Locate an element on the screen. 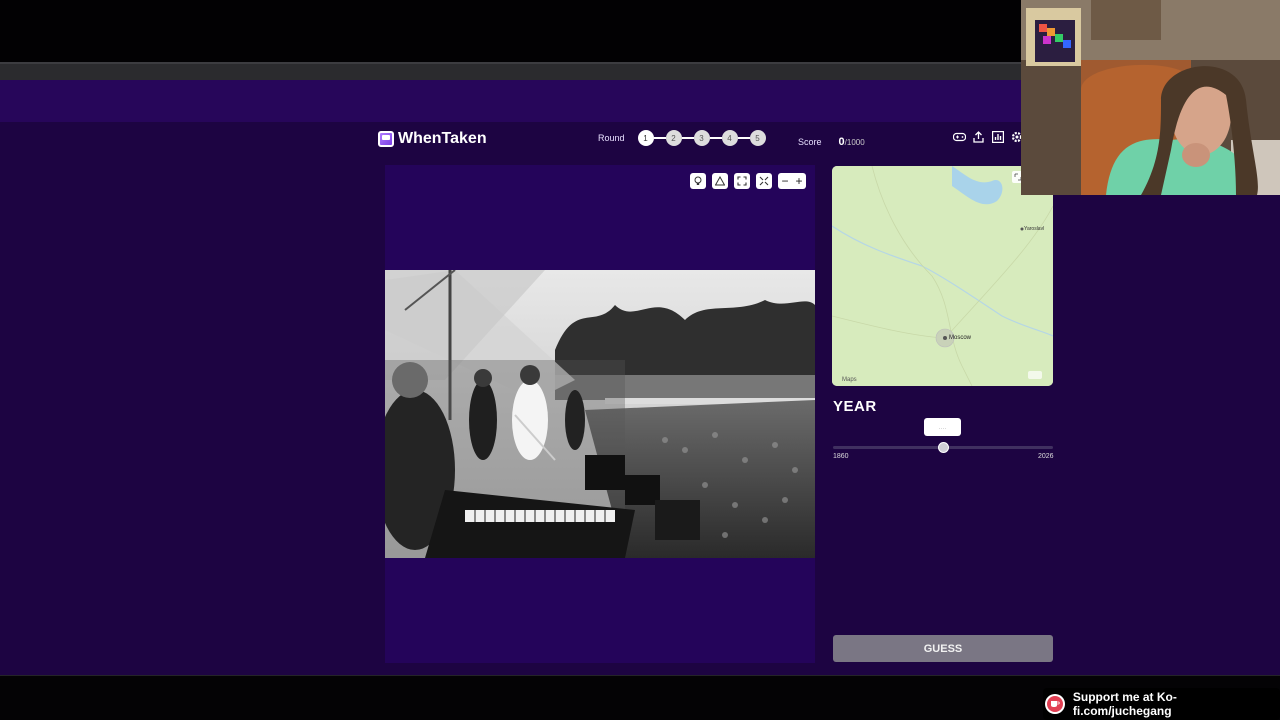 Image resolution: width=1280 pixels, height=720 pixels. photo-toolbar: − + is located at coordinates (748, 181).